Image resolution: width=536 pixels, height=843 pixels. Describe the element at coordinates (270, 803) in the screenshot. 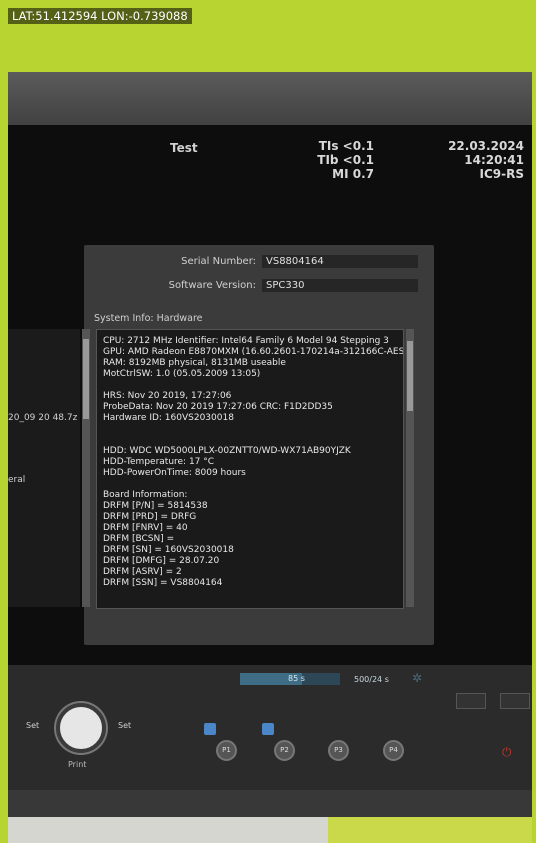

I see `monitor-bezel-bottom` at that location.